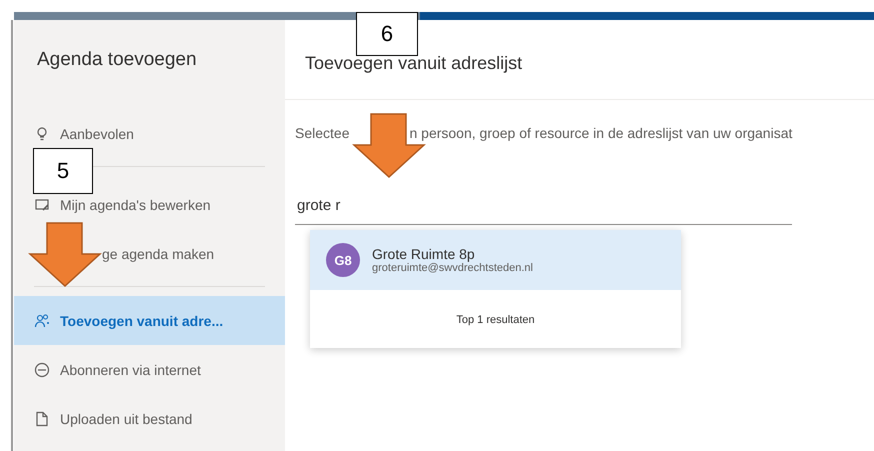  What do you see at coordinates (600, 133) in the screenshot?
I see `description-text: n persoon, groep of resource in de adreslijst van uw organisat` at bounding box center [600, 133].